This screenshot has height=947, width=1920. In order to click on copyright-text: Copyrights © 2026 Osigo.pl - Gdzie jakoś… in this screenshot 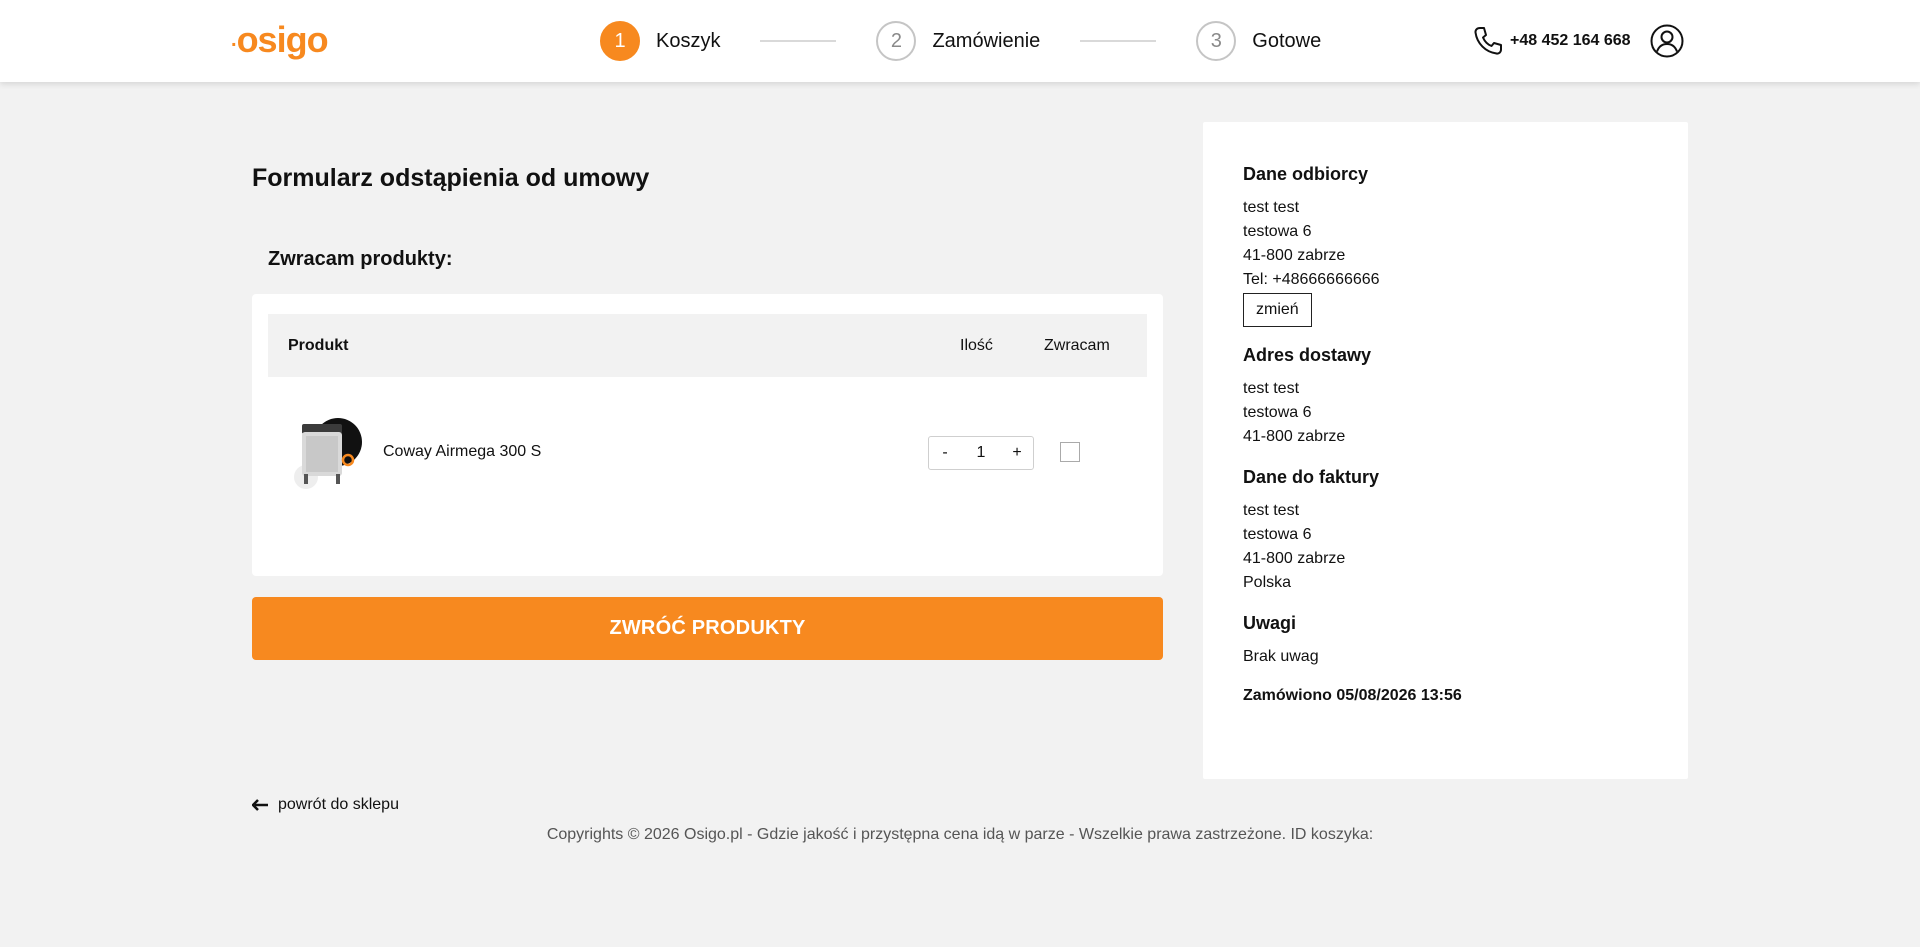, I will do `click(960, 834)`.